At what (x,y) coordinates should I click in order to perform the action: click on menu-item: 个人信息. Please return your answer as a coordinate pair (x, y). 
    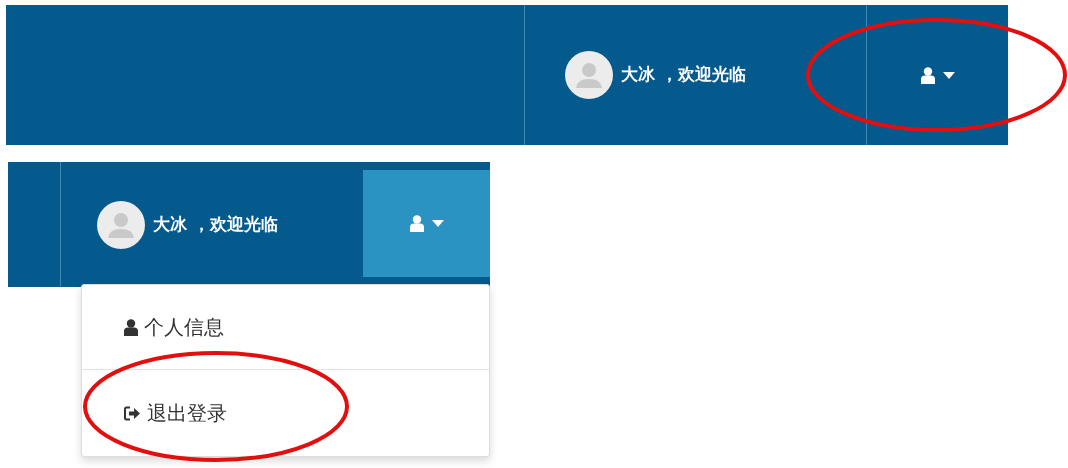
    Looking at the image, I should click on (285, 327).